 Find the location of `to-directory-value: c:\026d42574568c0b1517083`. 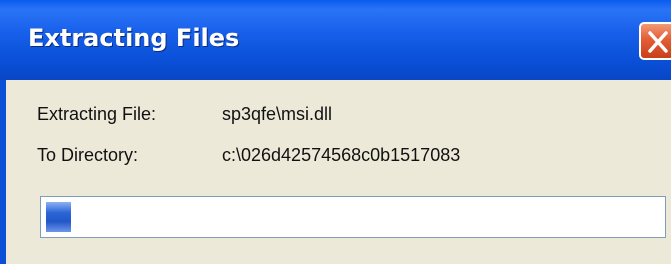

to-directory-value: c:\026d42574568c0b1517083 is located at coordinates (341, 155).